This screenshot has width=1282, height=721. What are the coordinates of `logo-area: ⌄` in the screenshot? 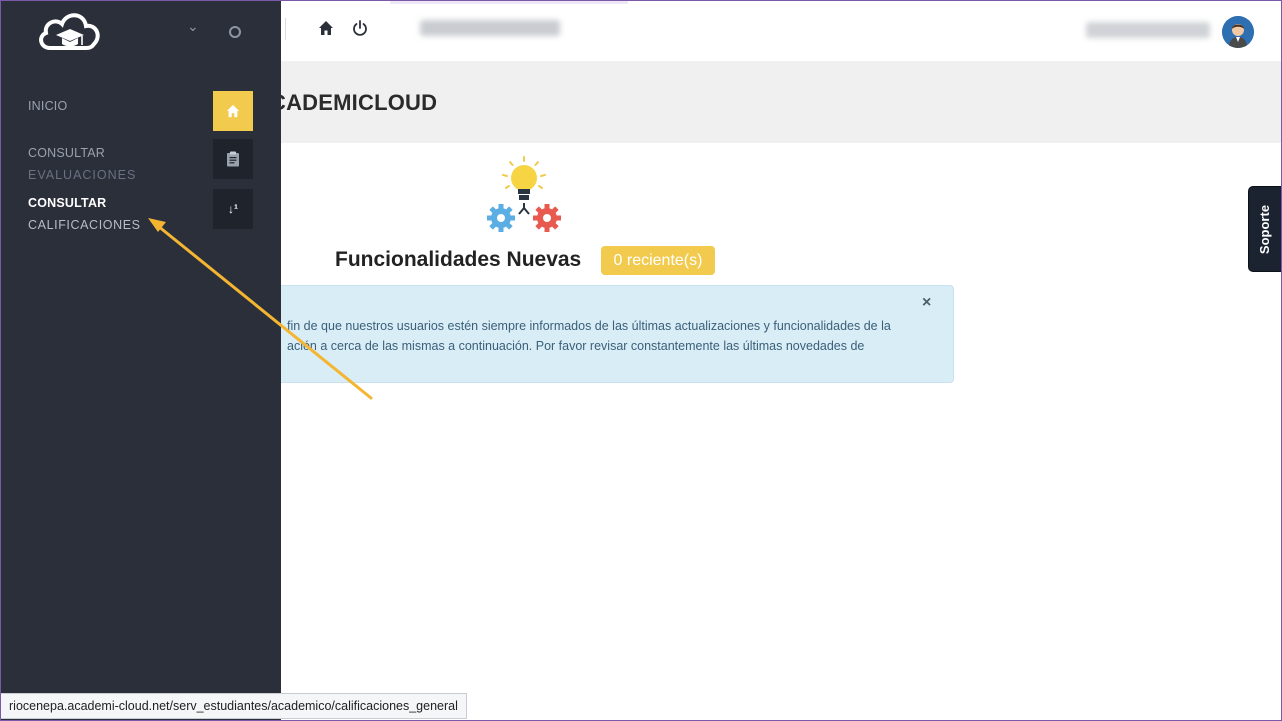 It's located at (140, 30).